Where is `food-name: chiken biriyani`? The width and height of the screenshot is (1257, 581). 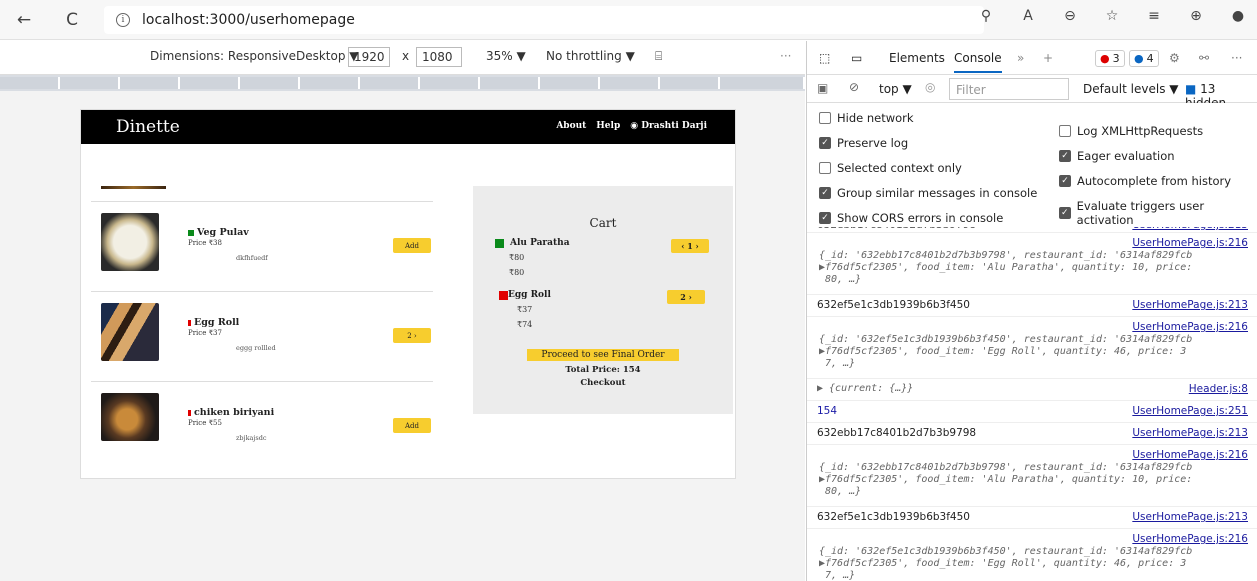 food-name: chiken biriyani is located at coordinates (231, 412).